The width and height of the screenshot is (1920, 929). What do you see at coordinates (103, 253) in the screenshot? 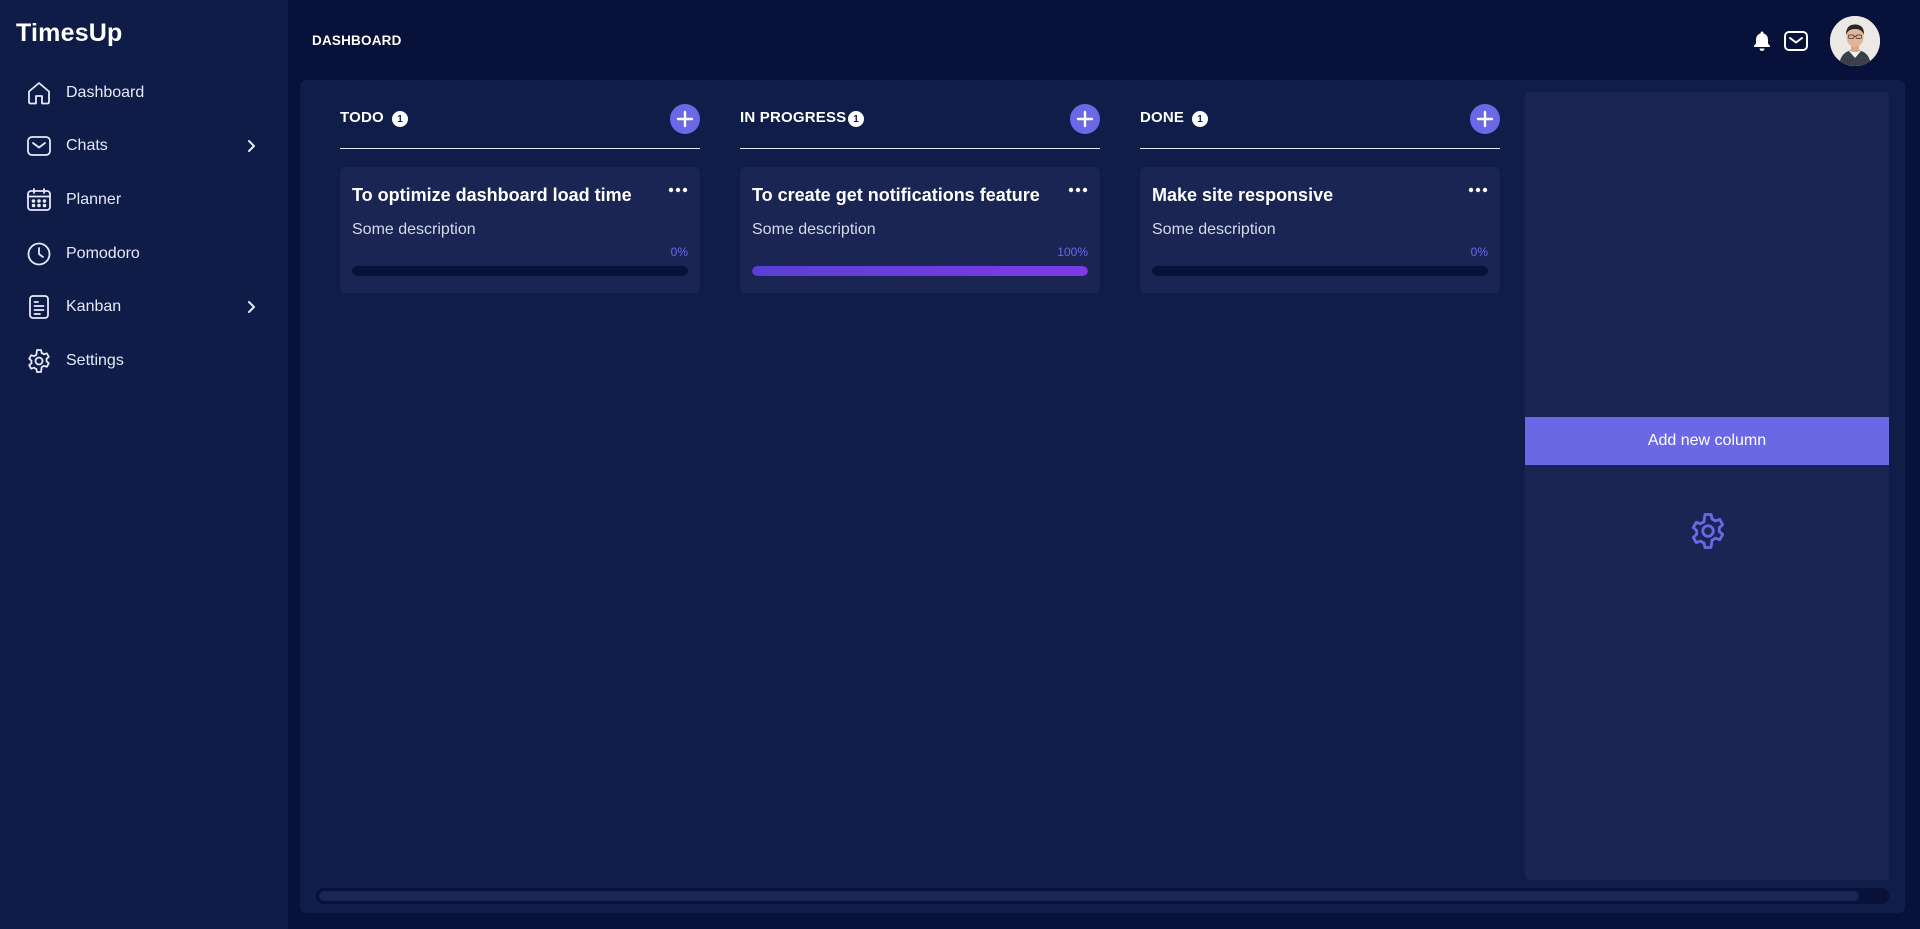
I see `sidebar-item-label: Pomodoro` at bounding box center [103, 253].